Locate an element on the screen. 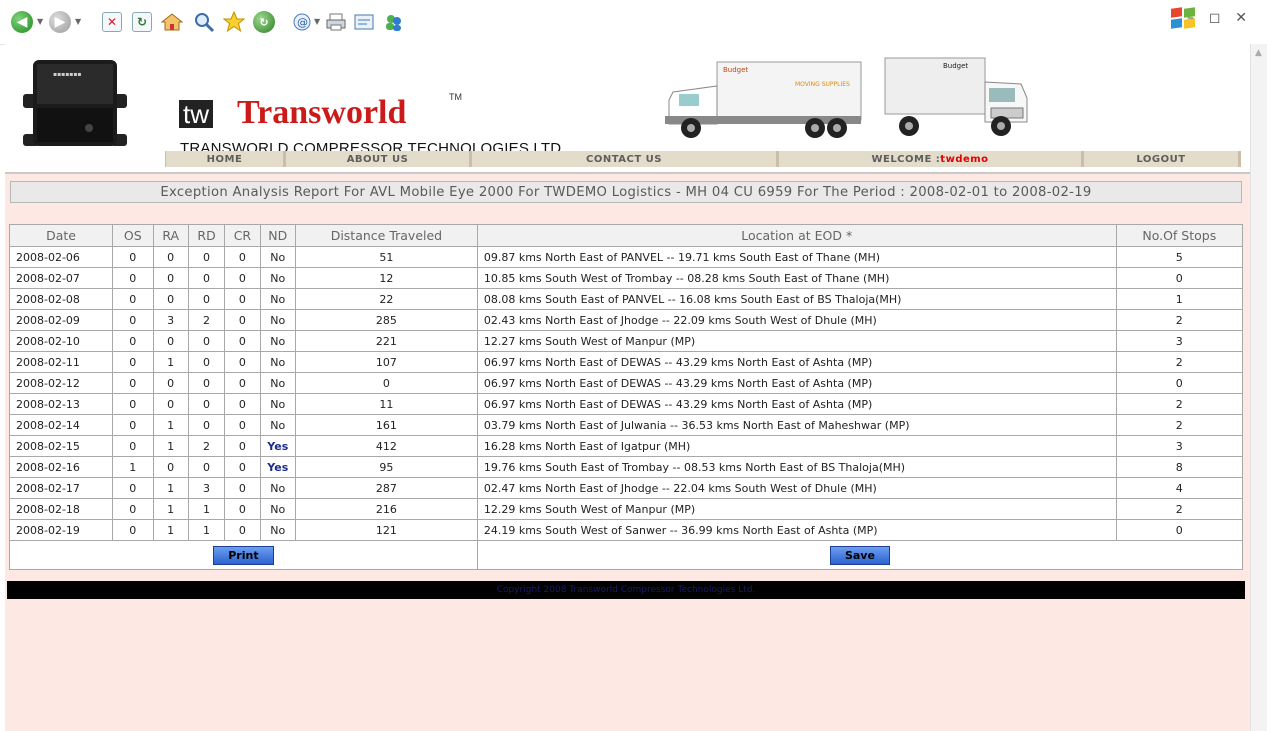 This screenshot has height=731, width=1267. table-cell: 2008-02-12 is located at coordinates (61, 383).